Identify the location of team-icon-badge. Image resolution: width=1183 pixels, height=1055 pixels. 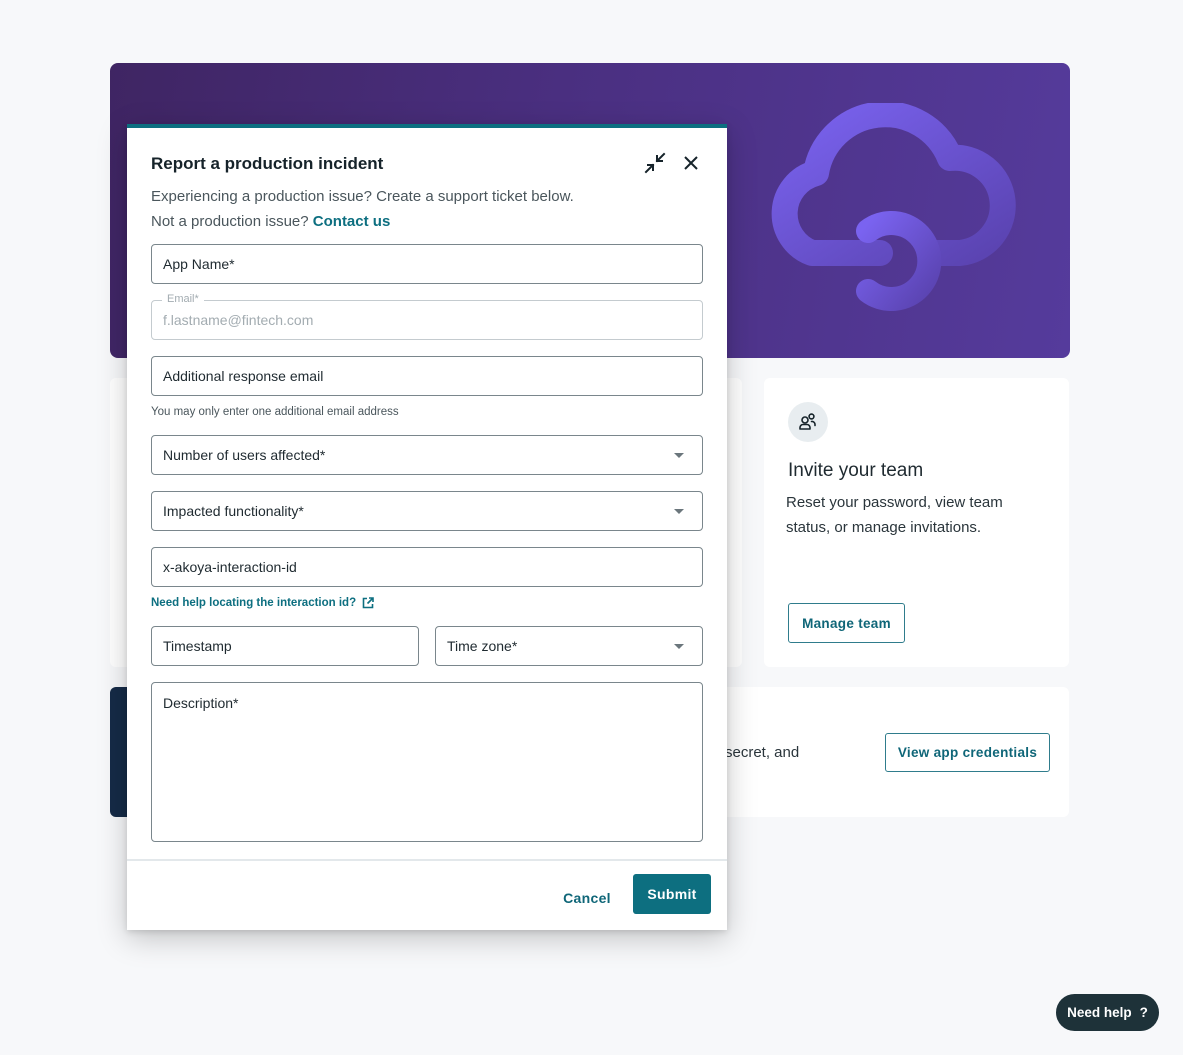
(808, 422).